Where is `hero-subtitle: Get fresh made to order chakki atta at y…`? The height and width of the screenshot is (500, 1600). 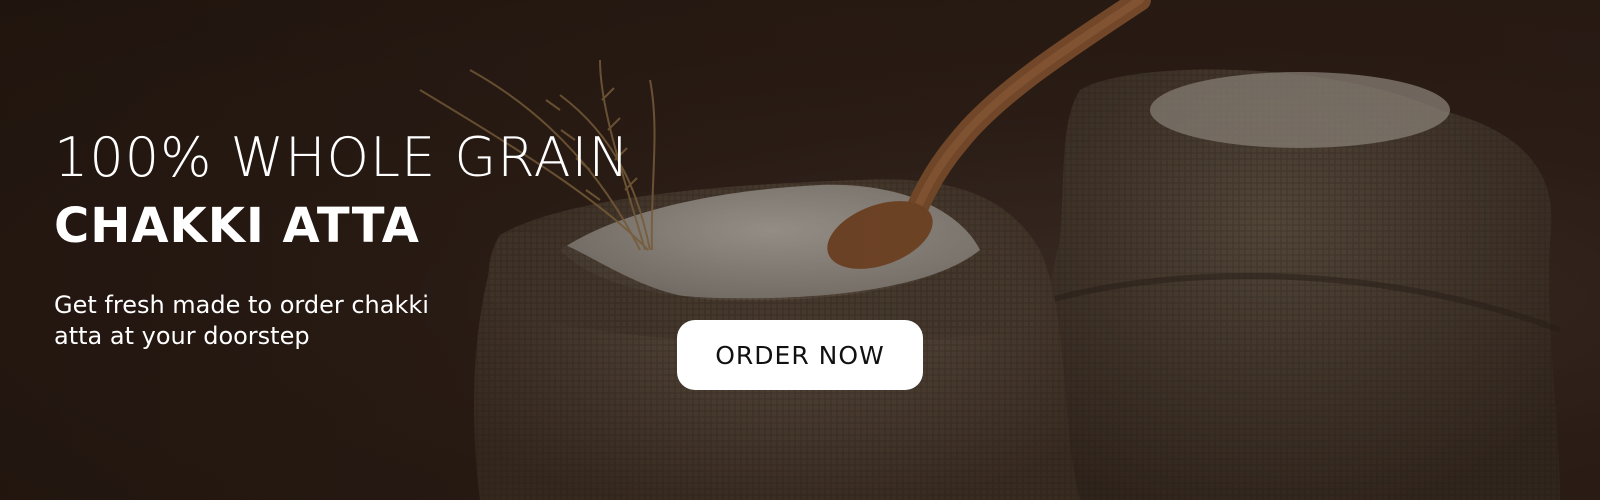 hero-subtitle: Get fresh made to order chakki atta at y… is located at coordinates (274, 321).